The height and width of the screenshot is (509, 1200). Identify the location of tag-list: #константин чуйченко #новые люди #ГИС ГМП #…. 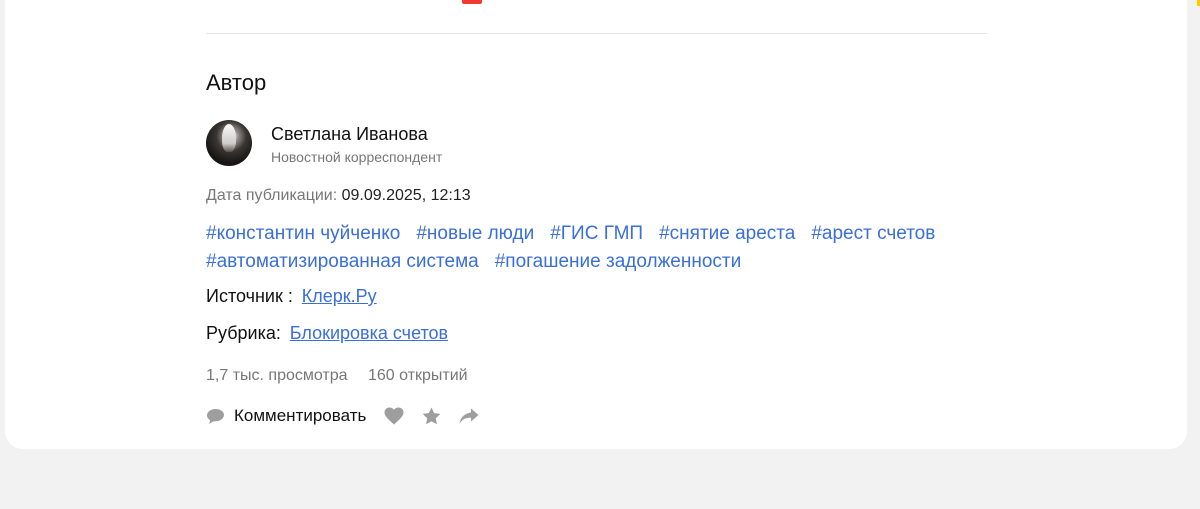
(601, 248).